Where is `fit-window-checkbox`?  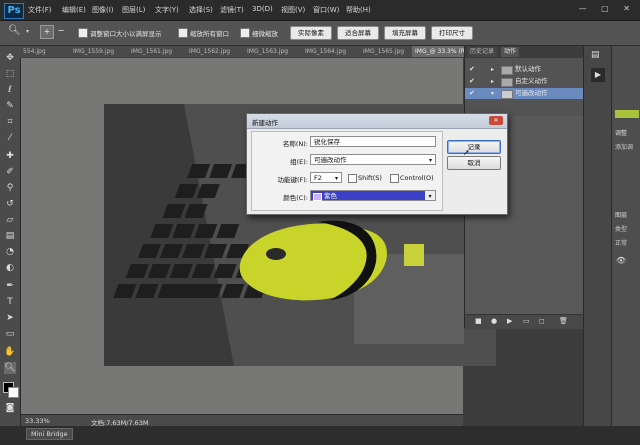
fit-window-checkbox is located at coordinates (83, 33).